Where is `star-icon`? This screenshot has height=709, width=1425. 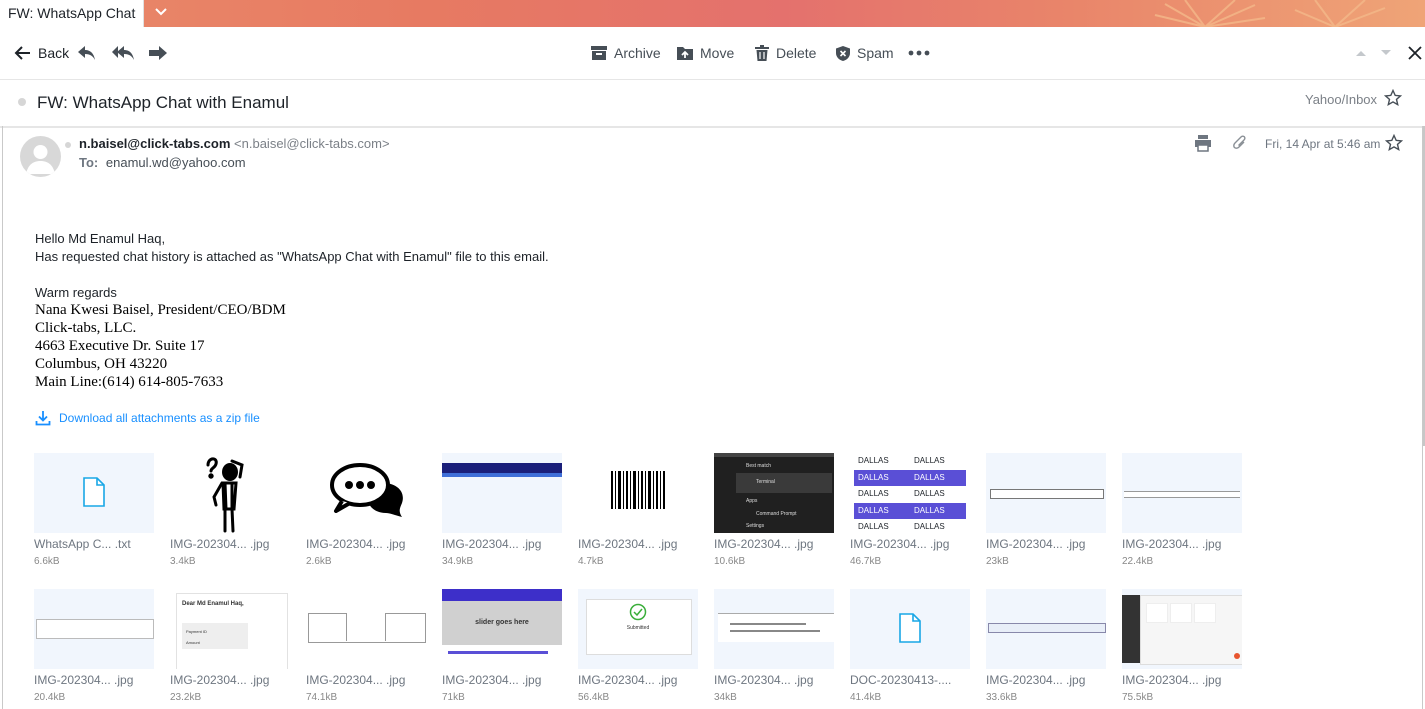
star-icon is located at coordinates (1393, 100).